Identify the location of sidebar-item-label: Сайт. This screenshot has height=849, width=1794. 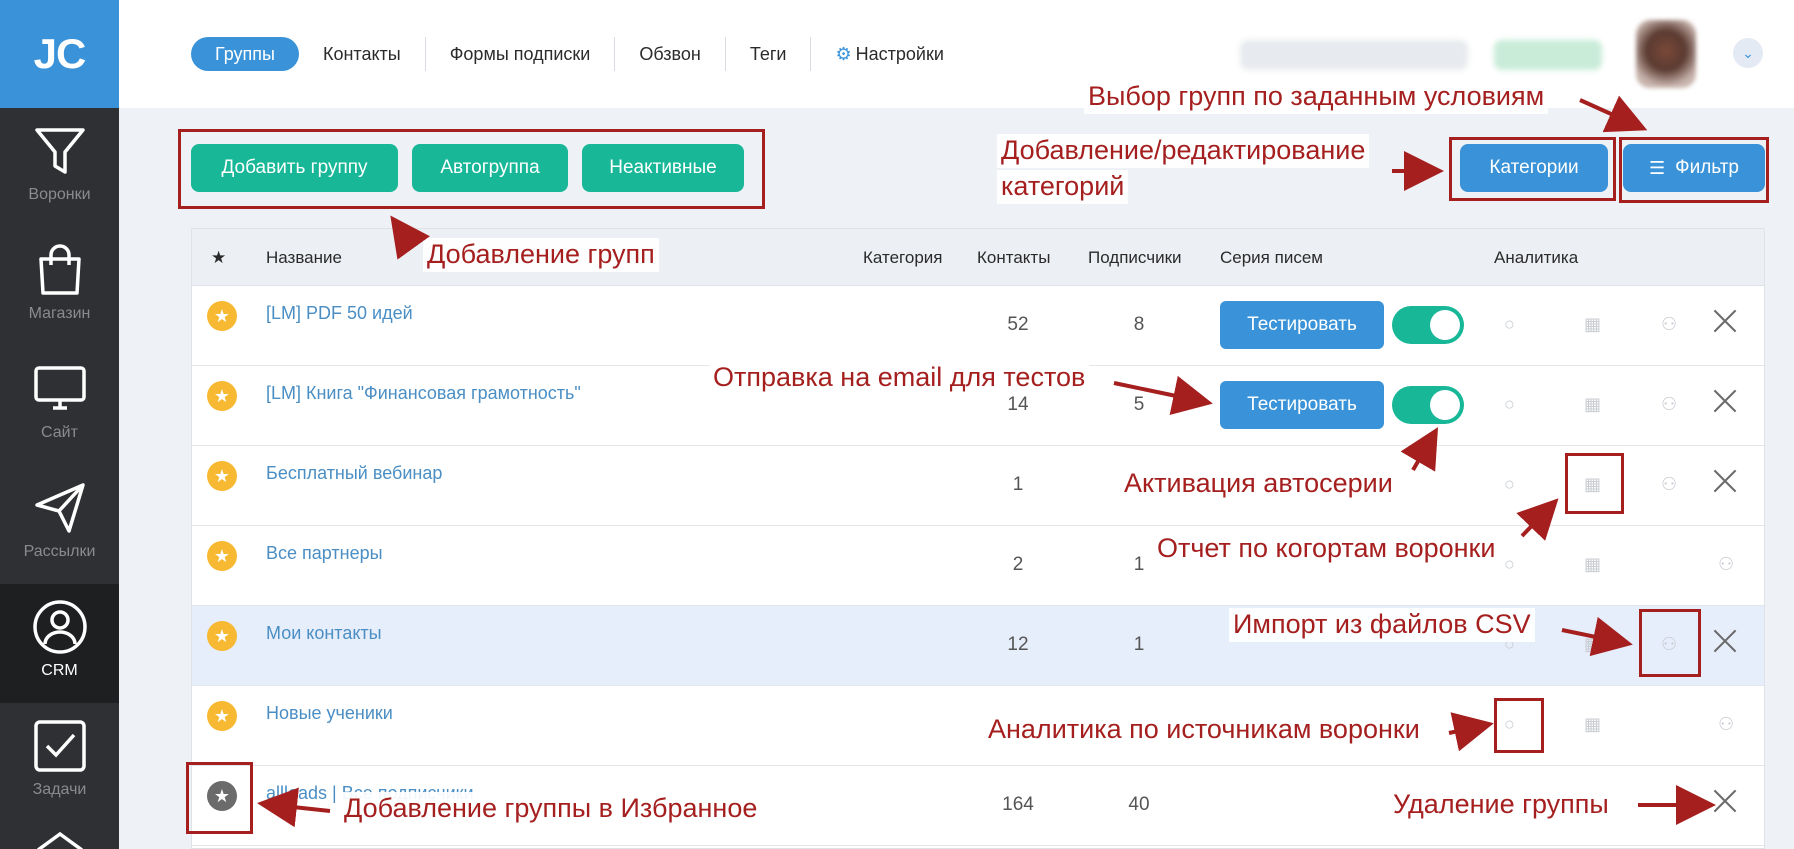
(59, 432).